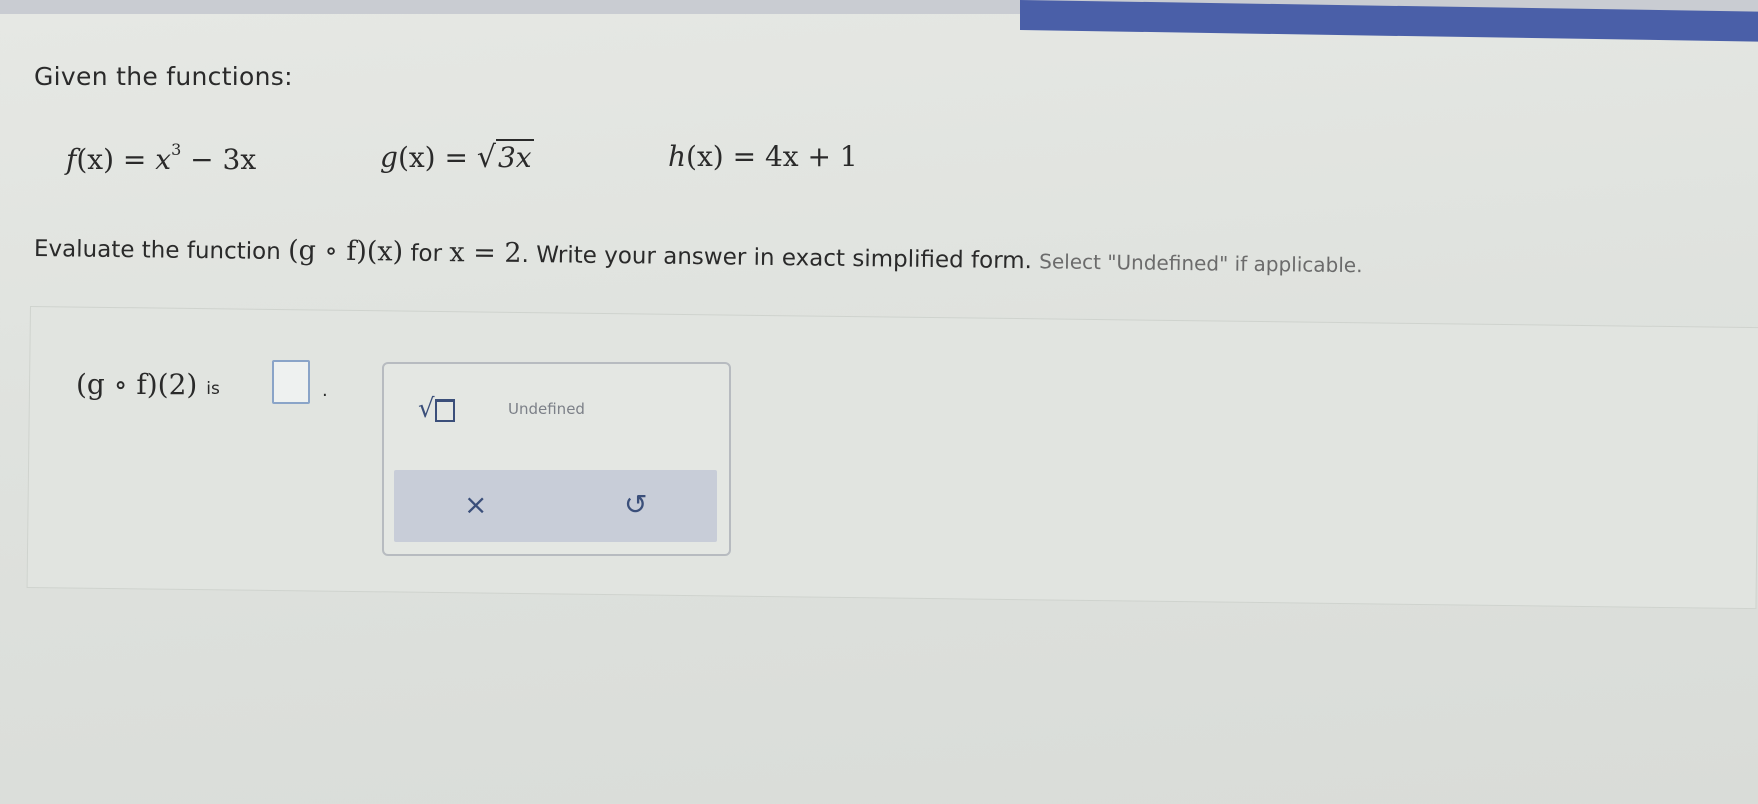 This screenshot has width=1758, height=804. I want to click on function-g-name: g, so click(389, 157).